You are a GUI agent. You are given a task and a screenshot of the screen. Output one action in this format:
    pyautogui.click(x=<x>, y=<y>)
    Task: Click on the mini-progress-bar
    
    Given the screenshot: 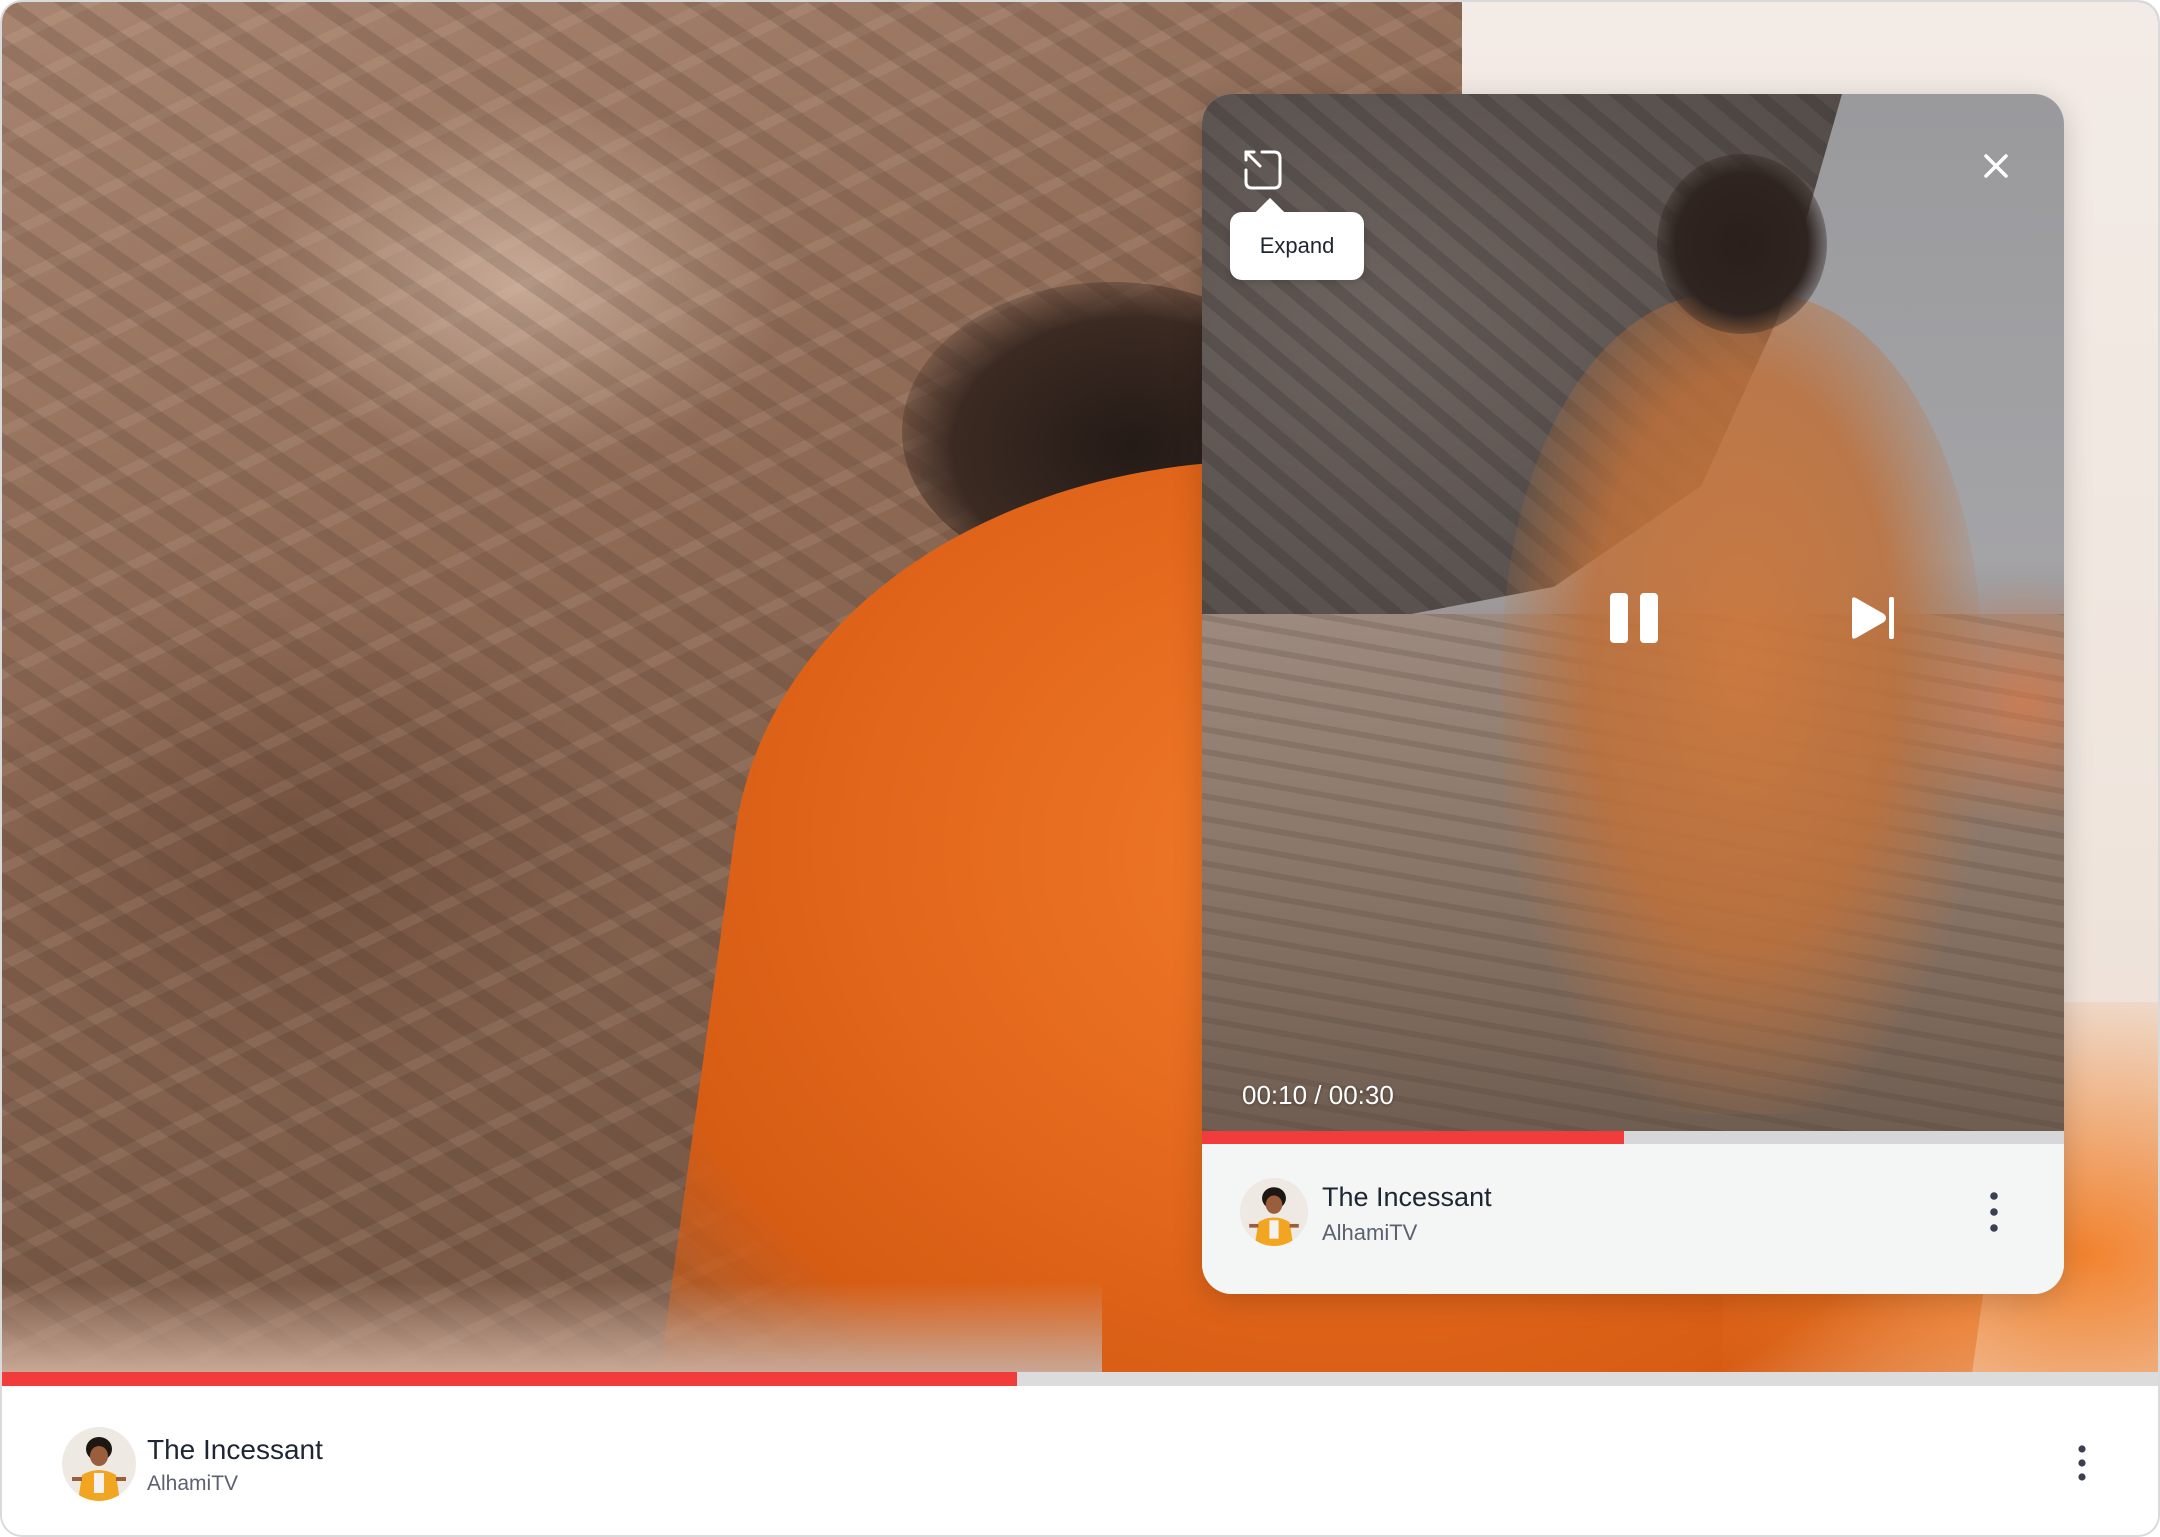 What is the action you would take?
    pyautogui.click(x=1633, y=1137)
    